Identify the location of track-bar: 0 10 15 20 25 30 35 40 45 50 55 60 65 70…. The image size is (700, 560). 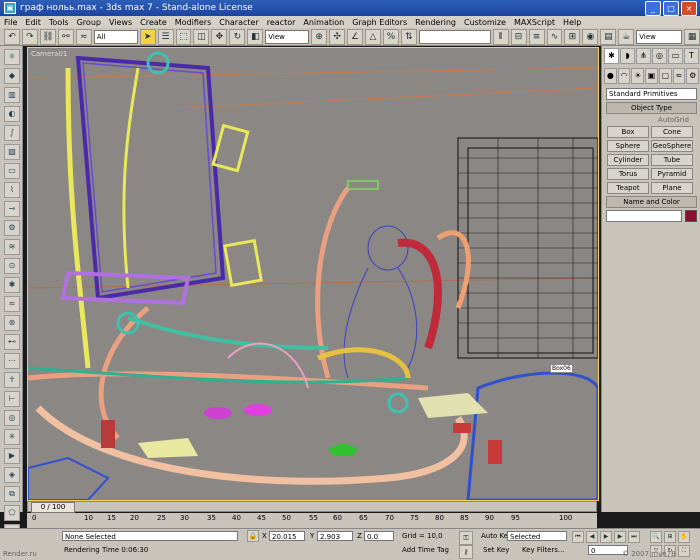
(312, 520).